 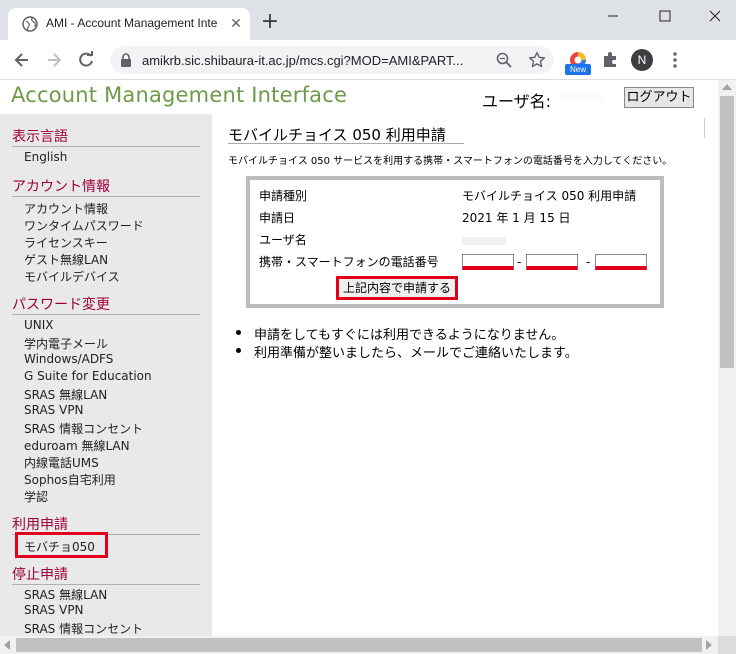 I want to click on sidebar-item-gakunin: 学認, so click(x=36, y=496).